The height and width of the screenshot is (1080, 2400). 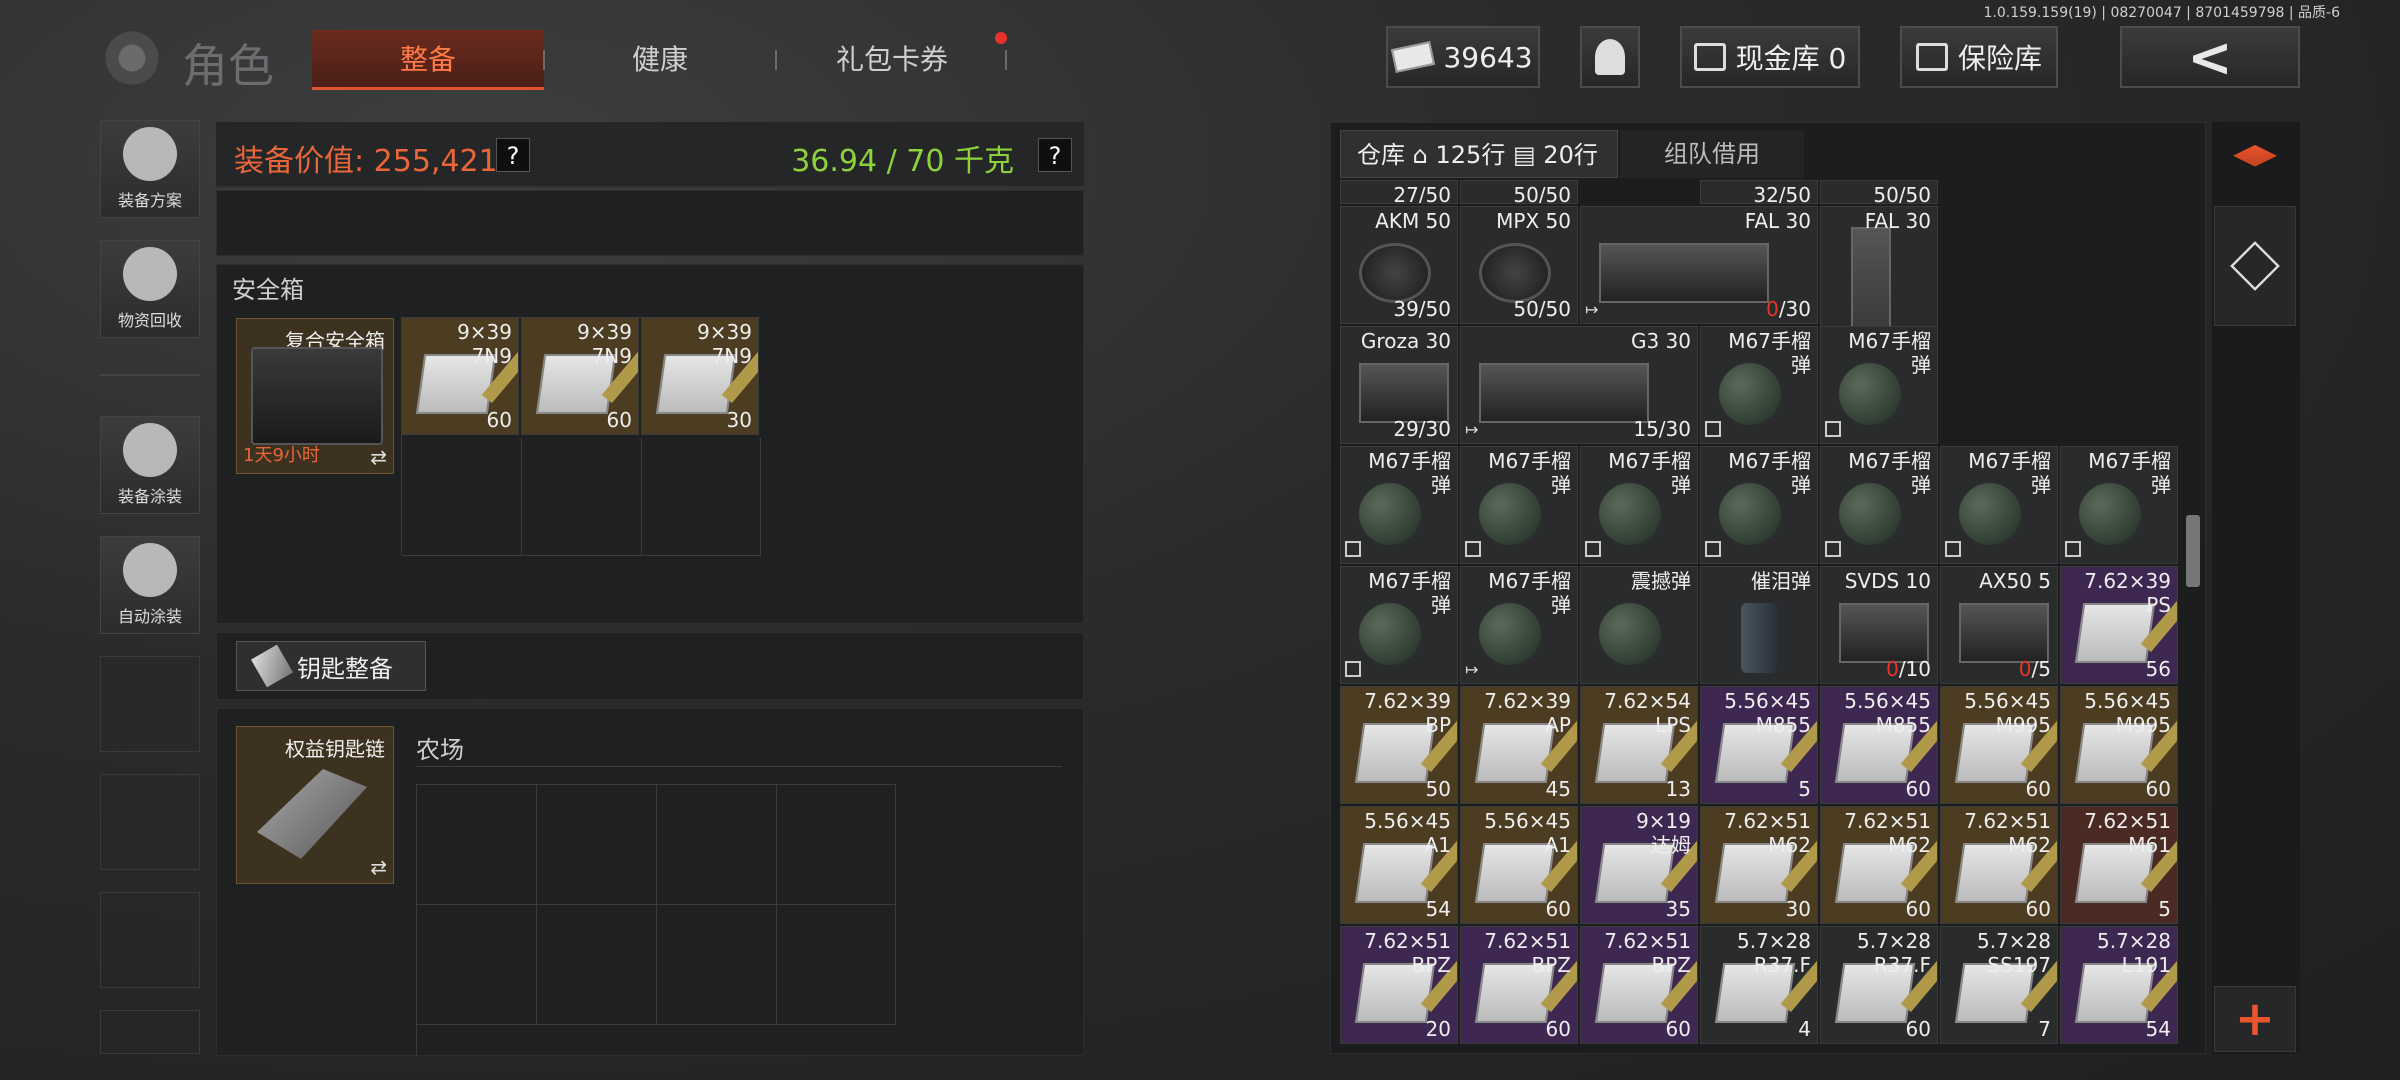 What do you see at coordinates (1999, 625) in the screenshot?
I see `warehouse-item: AX50 5 0/5` at bounding box center [1999, 625].